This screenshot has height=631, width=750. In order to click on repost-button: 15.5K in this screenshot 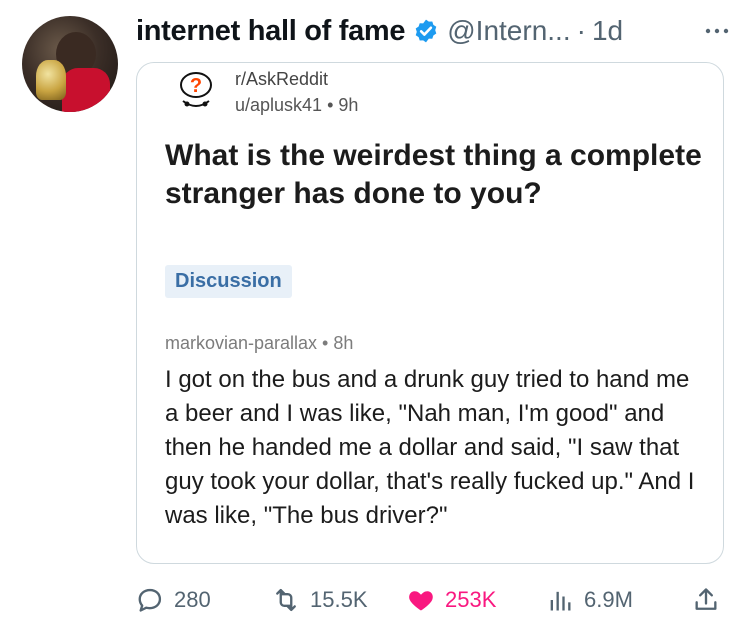, I will do `click(320, 600)`.